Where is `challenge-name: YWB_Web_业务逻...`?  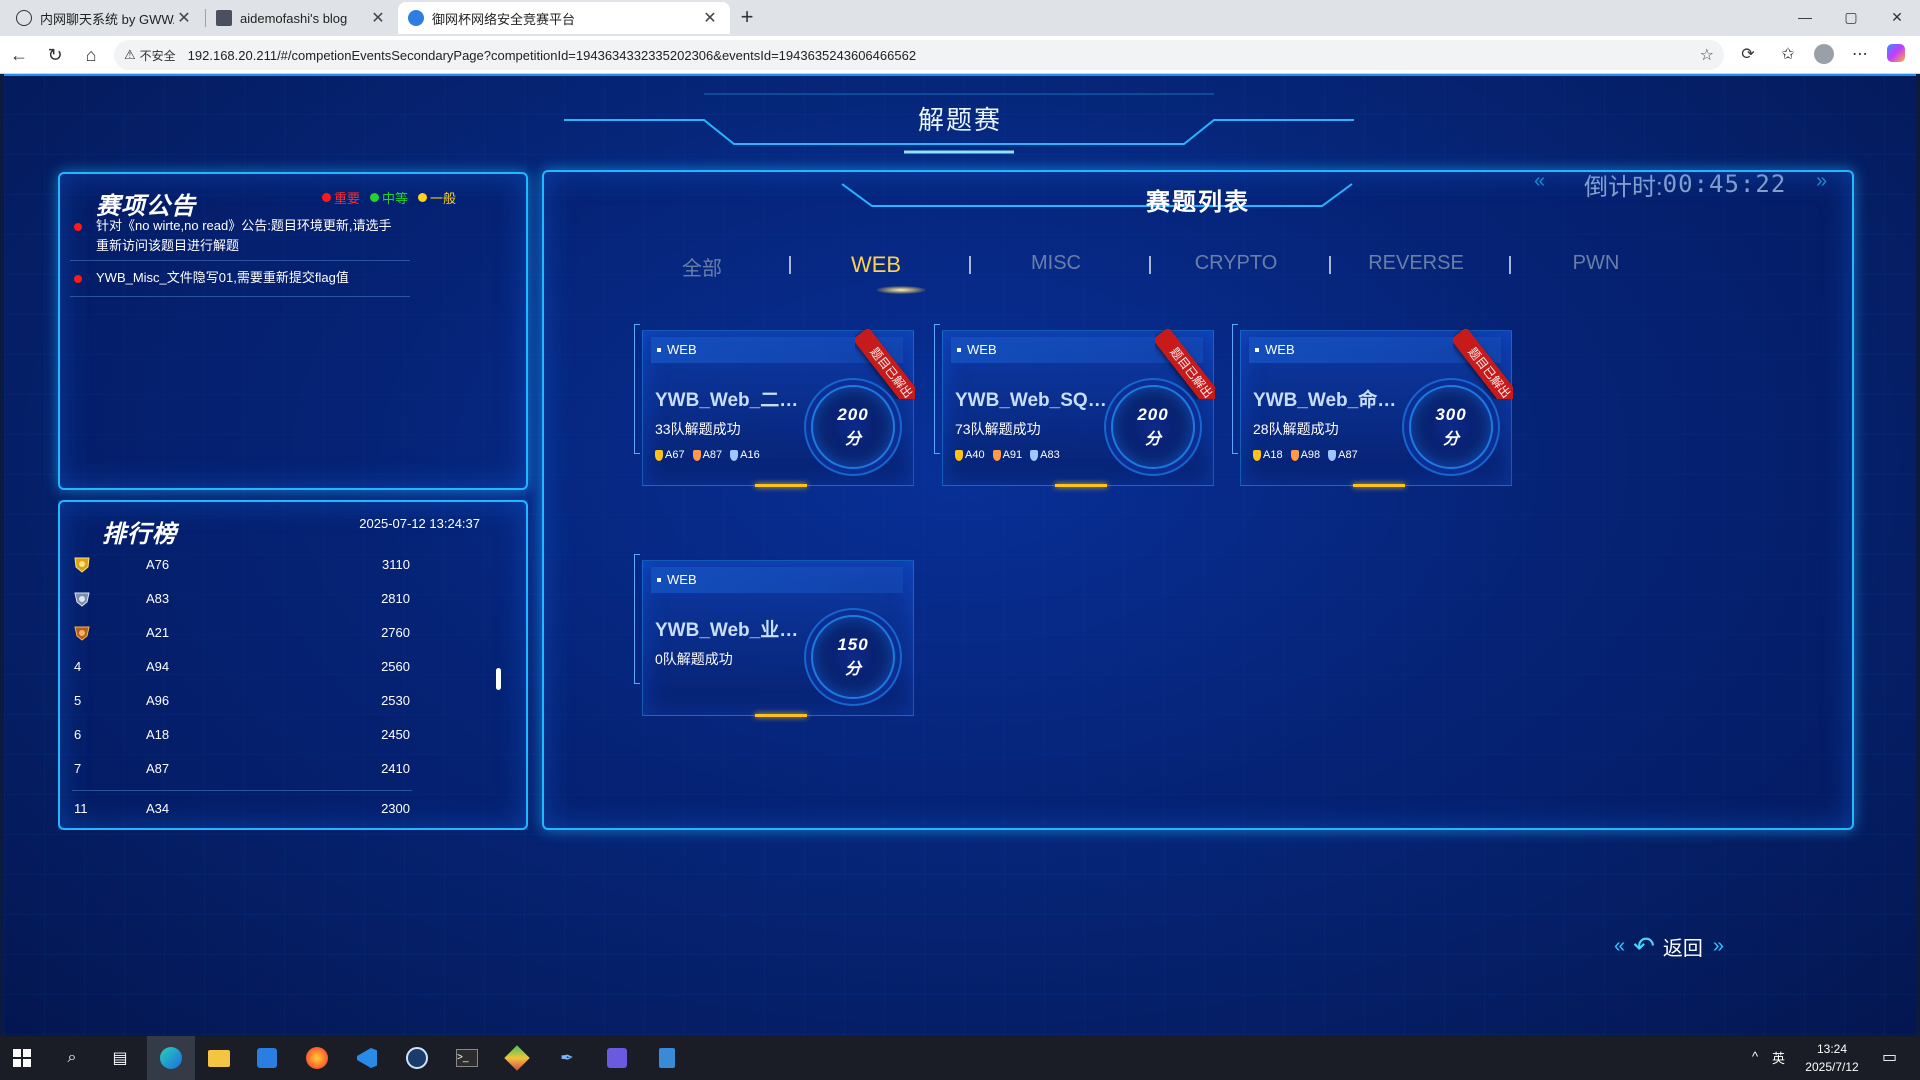
challenge-name: YWB_Web_业务逻... is located at coordinates (736, 630).